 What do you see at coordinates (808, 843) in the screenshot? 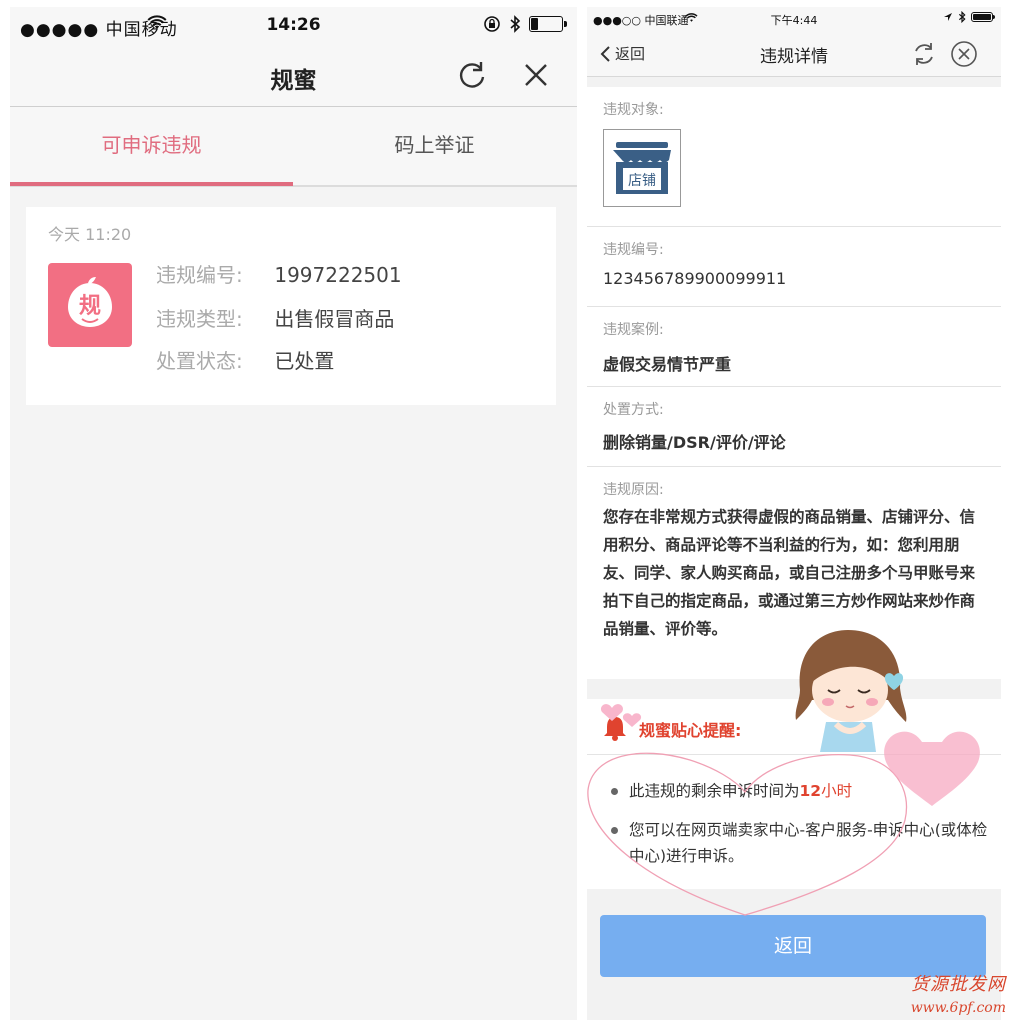
I see `reminder-item-appeal: 您可以在网页端卖家中心-客户服务-申诉中心(或体检中心)进行申诉。` at bounding box center [808, 843].